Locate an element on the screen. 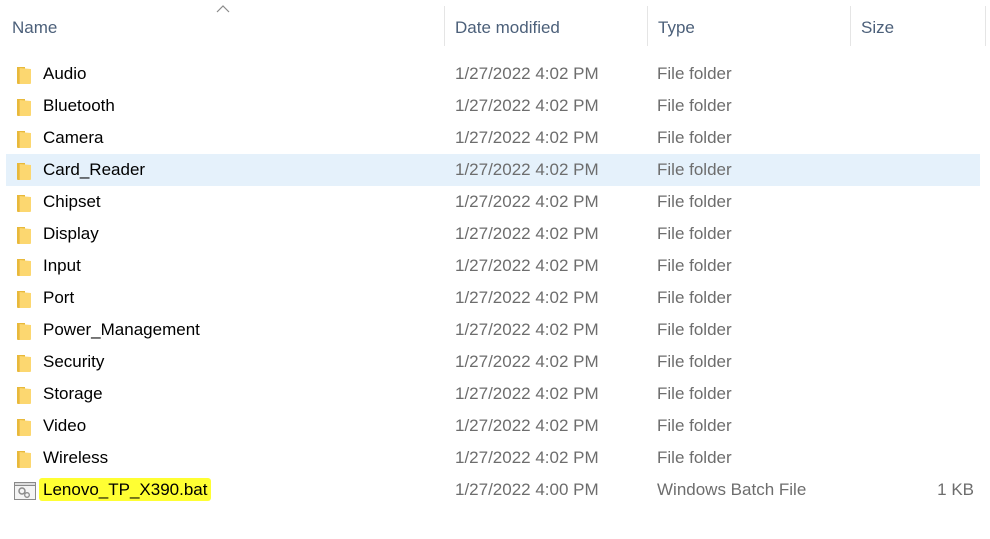 The height and width of the screenshot is (539, 990). column-header-size: Size is located at coordinates (918, 24).